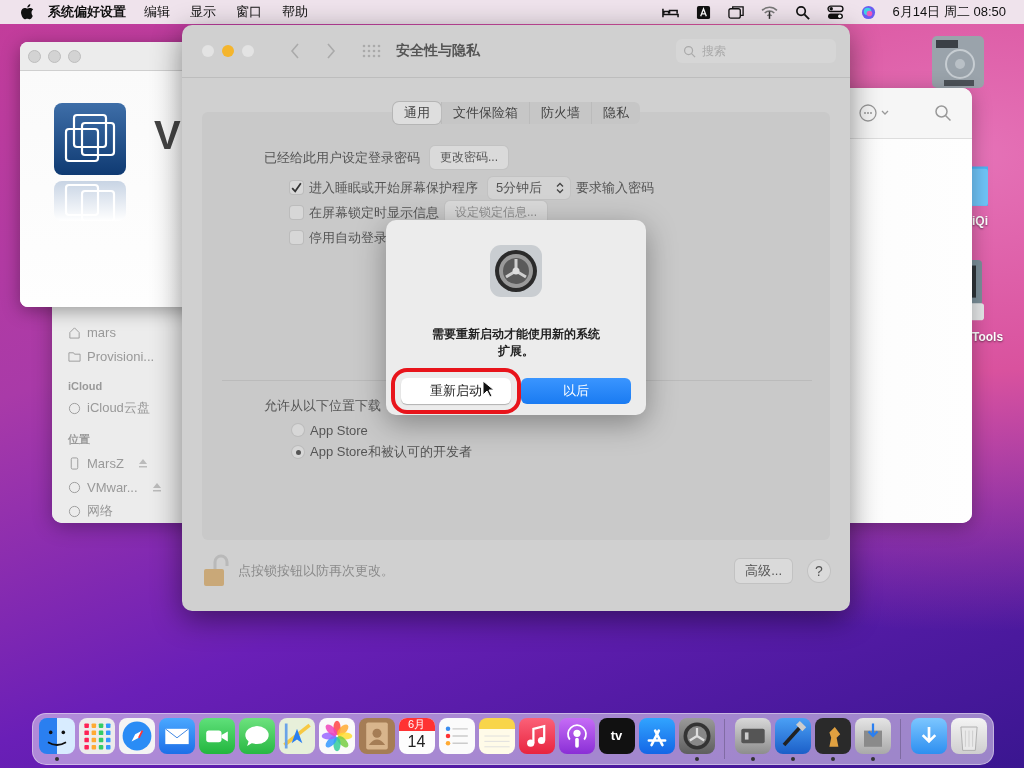 Image resolution: width=1024 pixels, height=768 pixels. What do you see at coordinates (79, 439) in the screenshot?
I see `sidebar-heading: 位置` at bounding box center [79, 439].